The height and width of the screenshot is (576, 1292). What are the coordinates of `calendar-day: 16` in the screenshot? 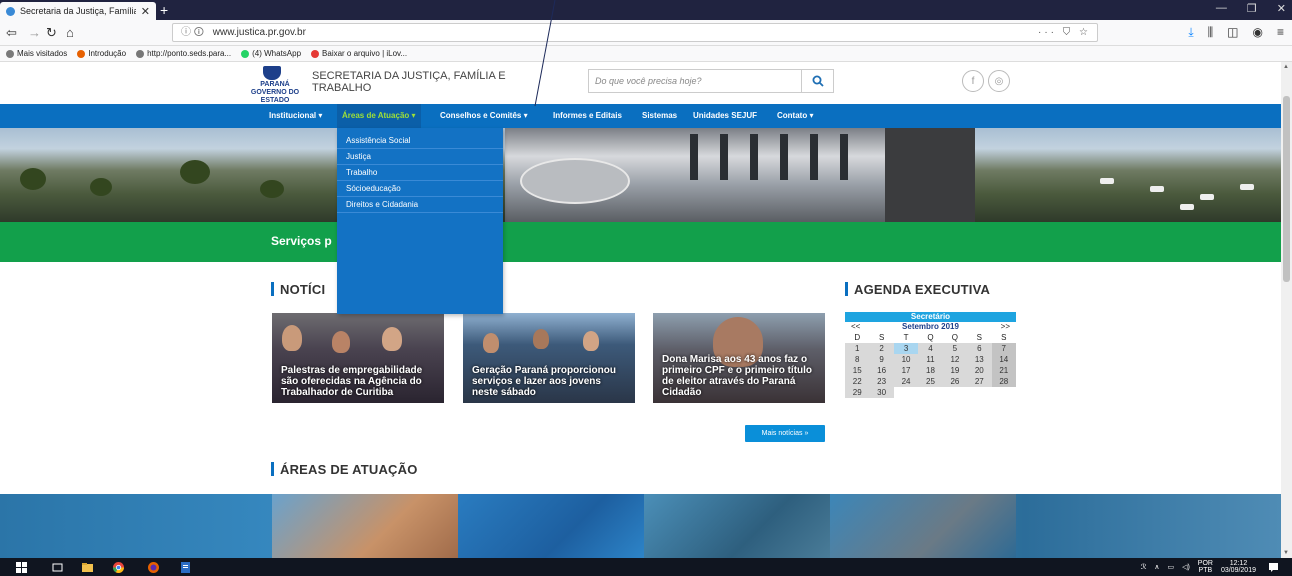 It's located at (881, 370).